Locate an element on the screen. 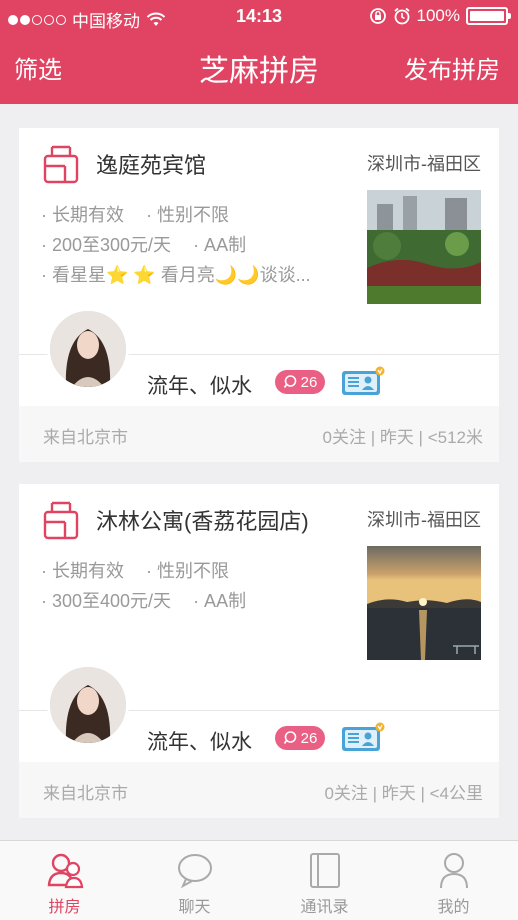 This screenshot has width=518, height=920. tab-chat: 聊天 is located at coordinates (194, 880).